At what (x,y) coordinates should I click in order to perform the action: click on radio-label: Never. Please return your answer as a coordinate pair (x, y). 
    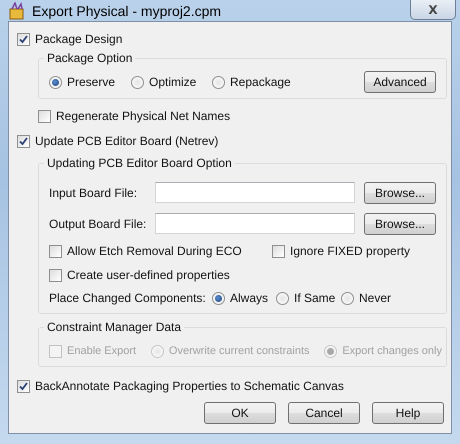
    Looking at the image, I should click on (375, 298).